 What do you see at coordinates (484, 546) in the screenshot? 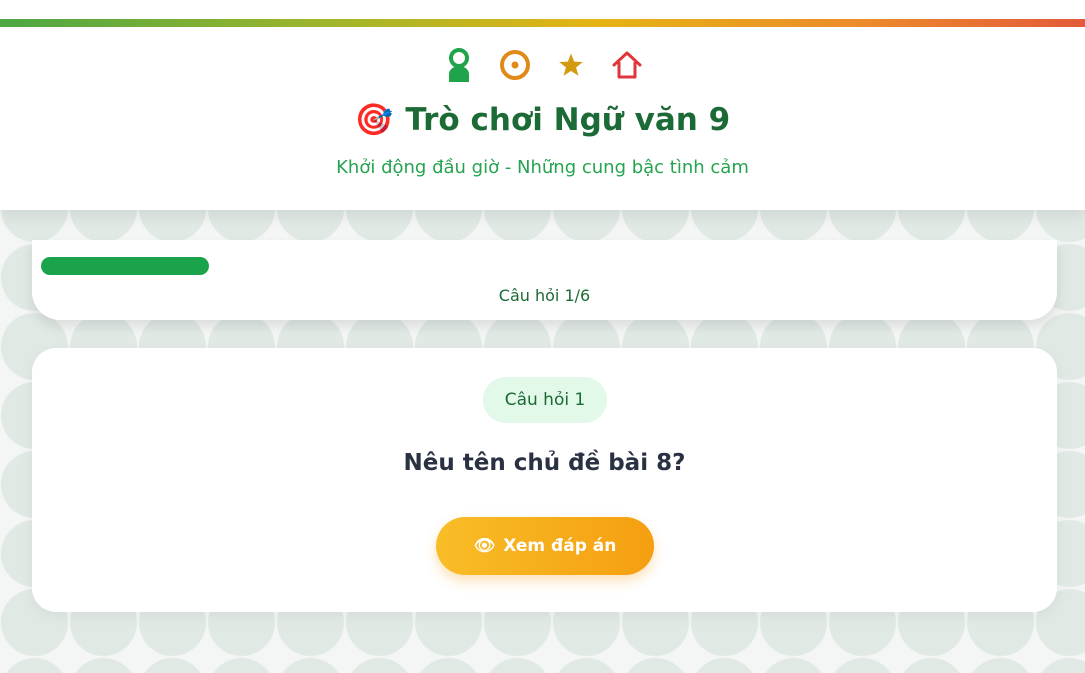
I see `eye-icon: 👁` at bounding box center [484, 546].